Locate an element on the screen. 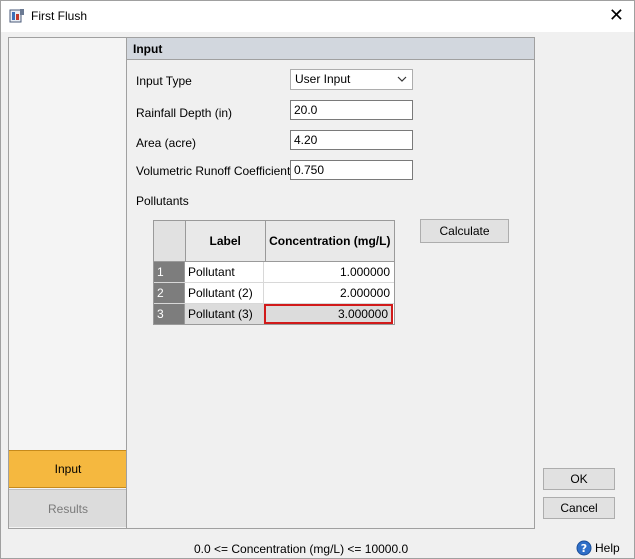  rainfall-depth-label: Rainfall Depth (in) is located at coordinates (184, 113).